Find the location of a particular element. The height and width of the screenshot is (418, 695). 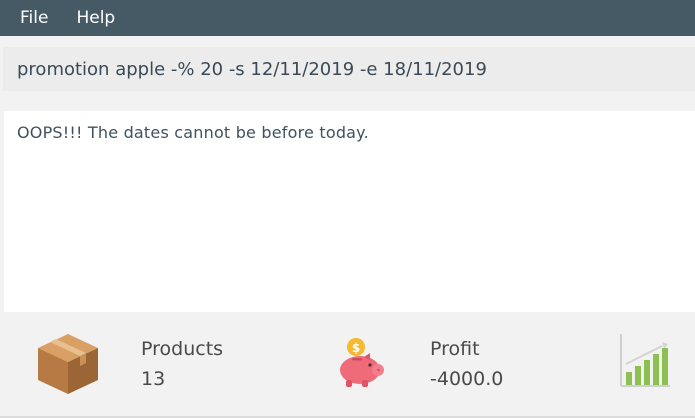

piggy-bank-icon: $ is located at coordinates (362, 362).